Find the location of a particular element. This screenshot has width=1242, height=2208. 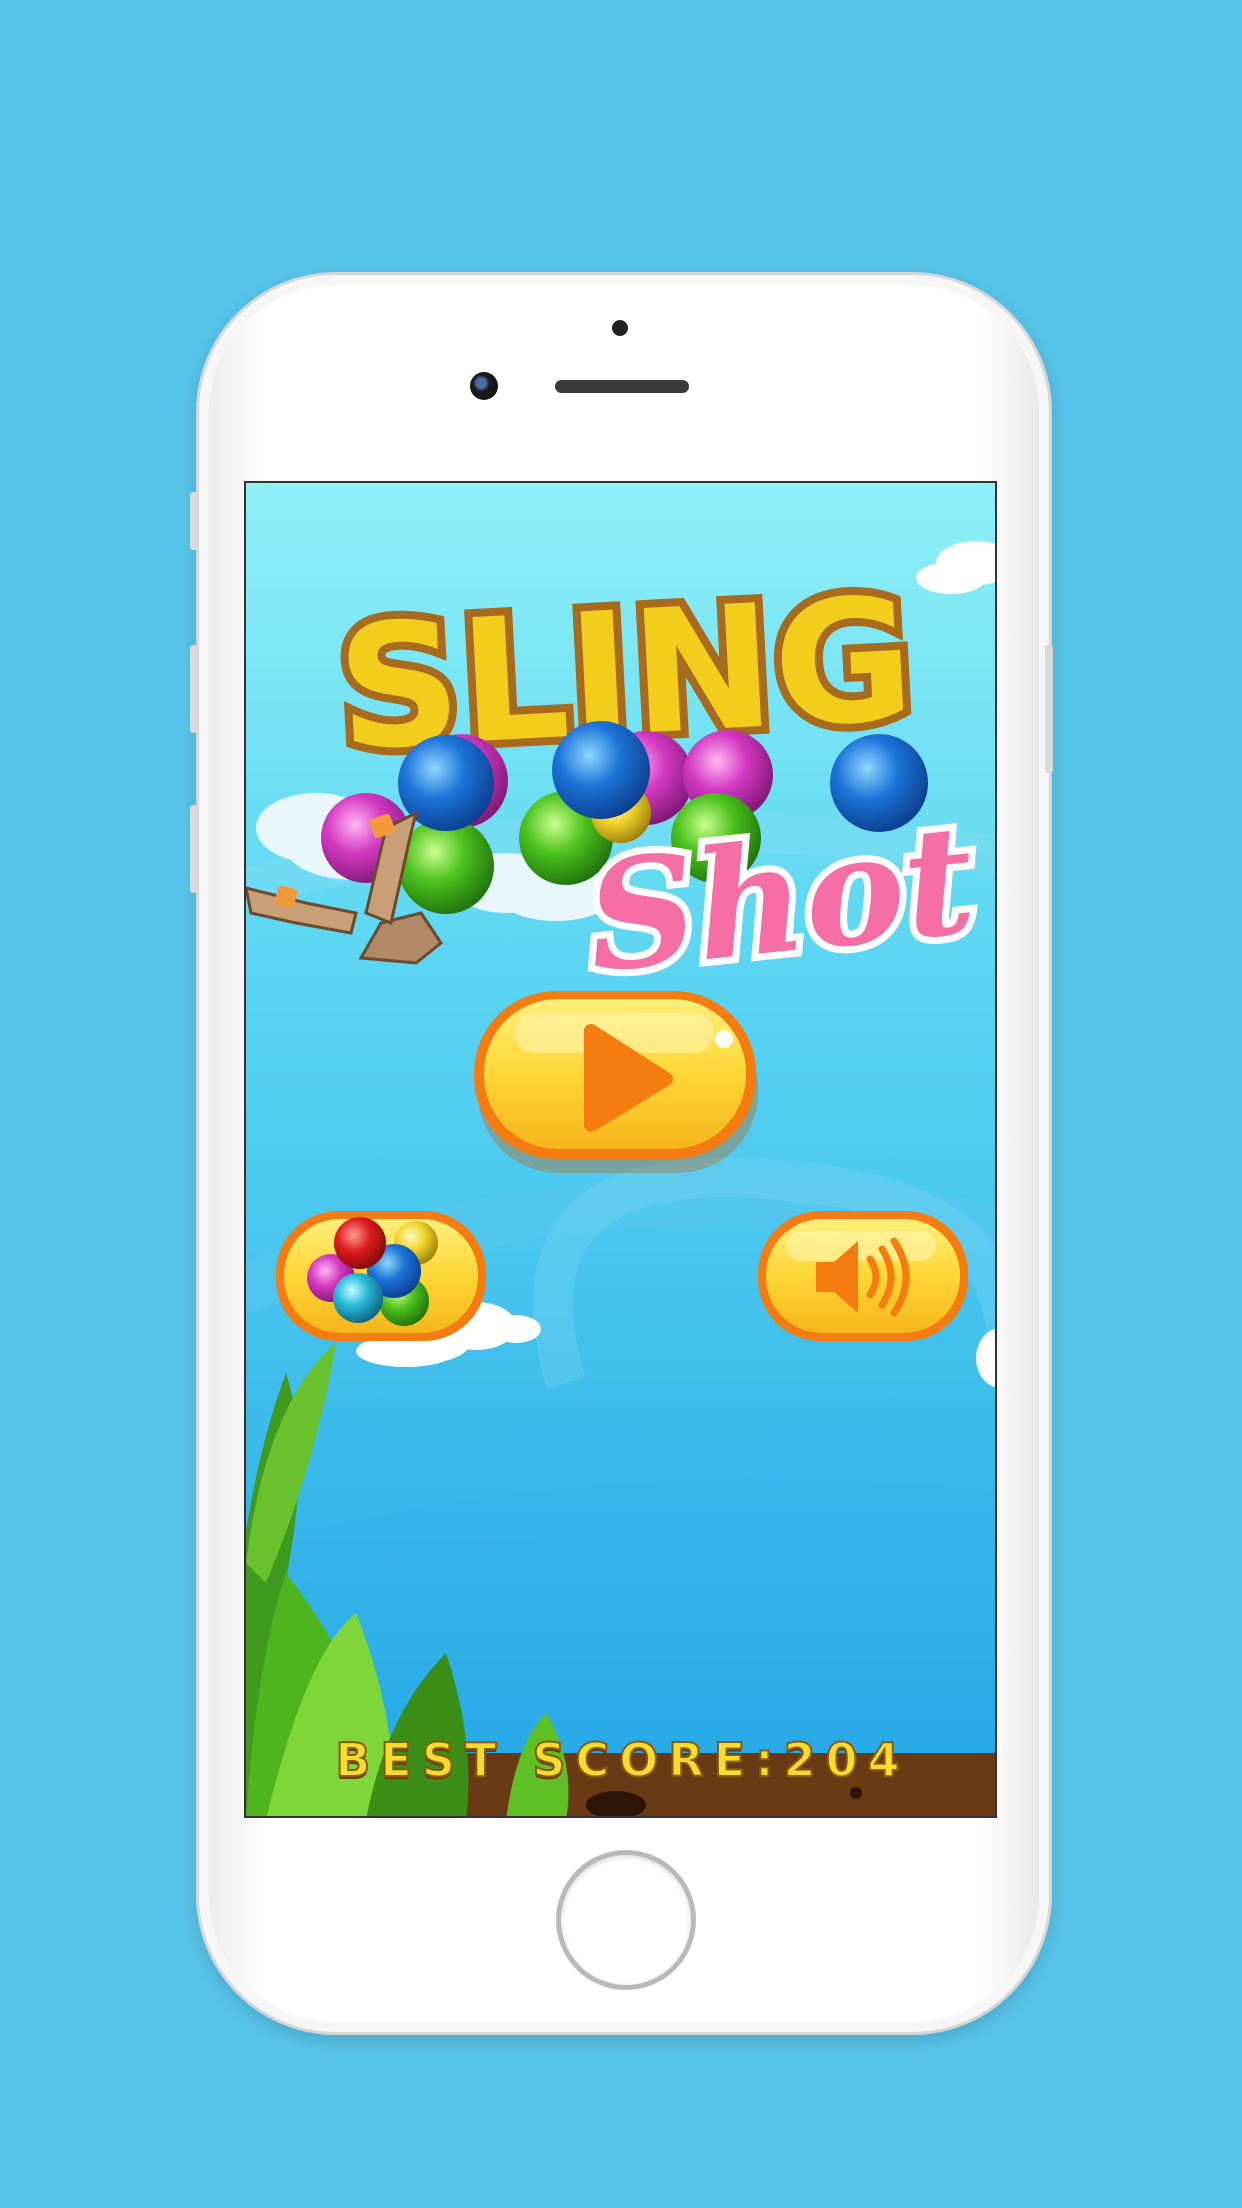

phone-volume-up is located at coordinates (194, 689).